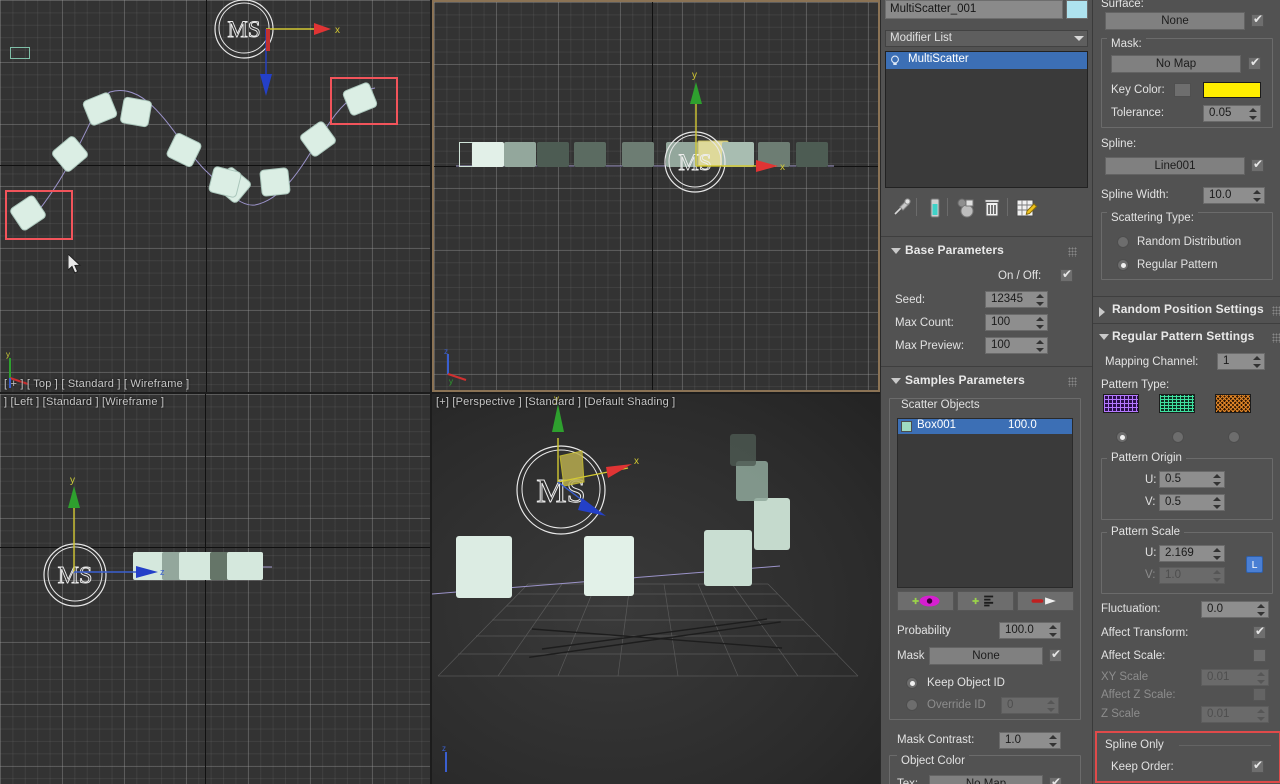 This screenshot has width=1280, height=784. What do you see at coordinates (1257, 19) in the screenshot?
I see `surface-enabled-checkbox` at bounding box center [1257, 19].